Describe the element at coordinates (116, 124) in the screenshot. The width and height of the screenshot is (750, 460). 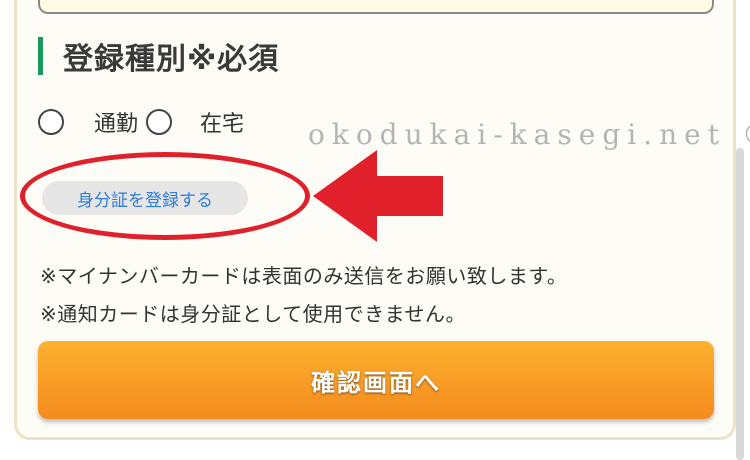
I see `radio-label-commute: 通勤` at that location.